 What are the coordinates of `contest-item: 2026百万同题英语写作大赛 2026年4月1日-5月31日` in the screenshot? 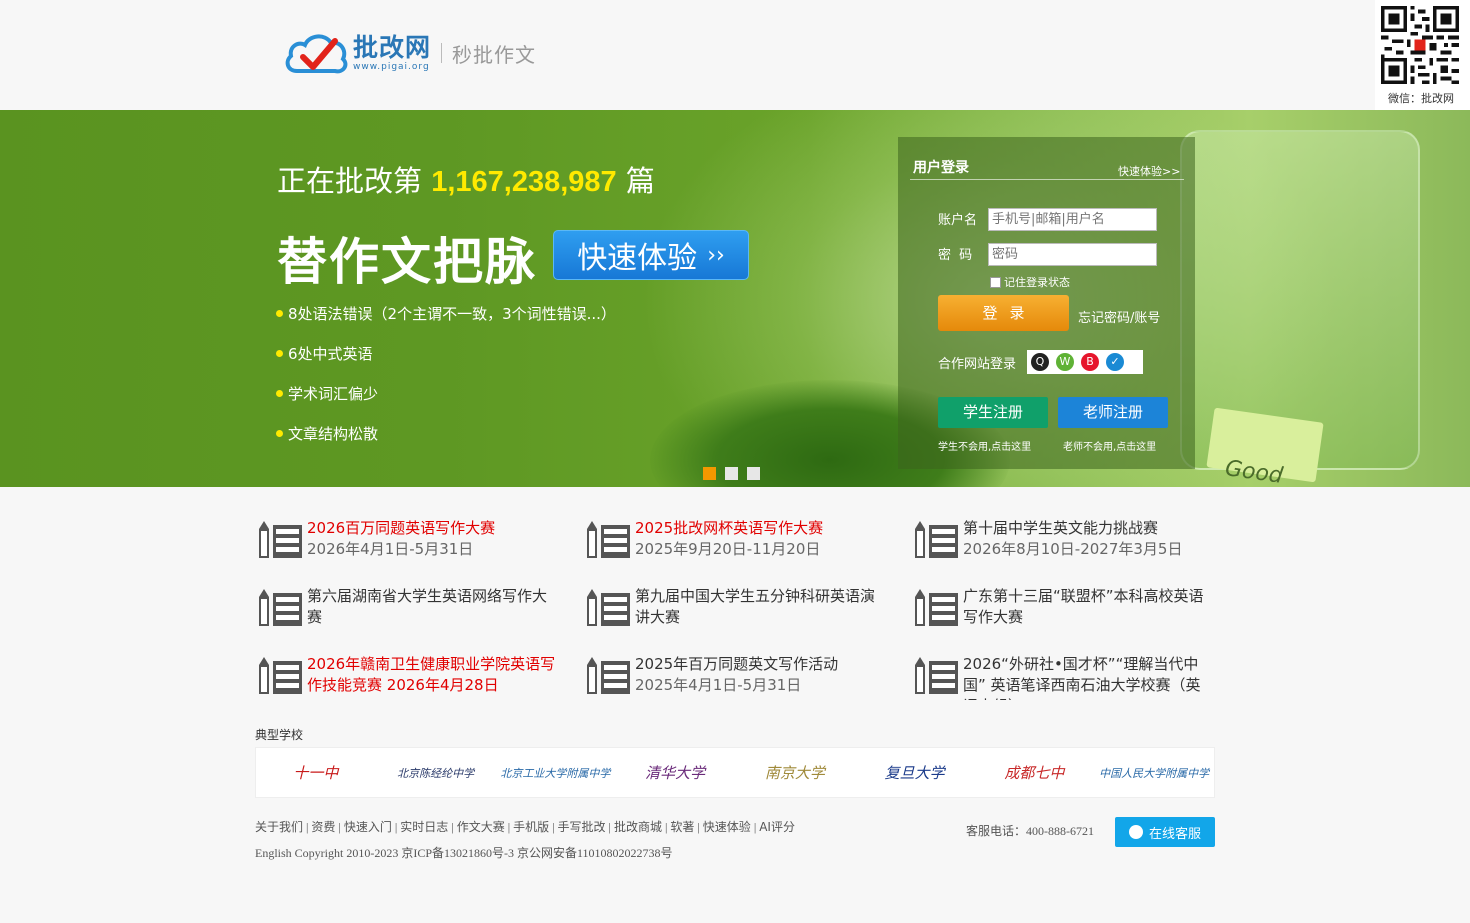 It's located at (406, 538).